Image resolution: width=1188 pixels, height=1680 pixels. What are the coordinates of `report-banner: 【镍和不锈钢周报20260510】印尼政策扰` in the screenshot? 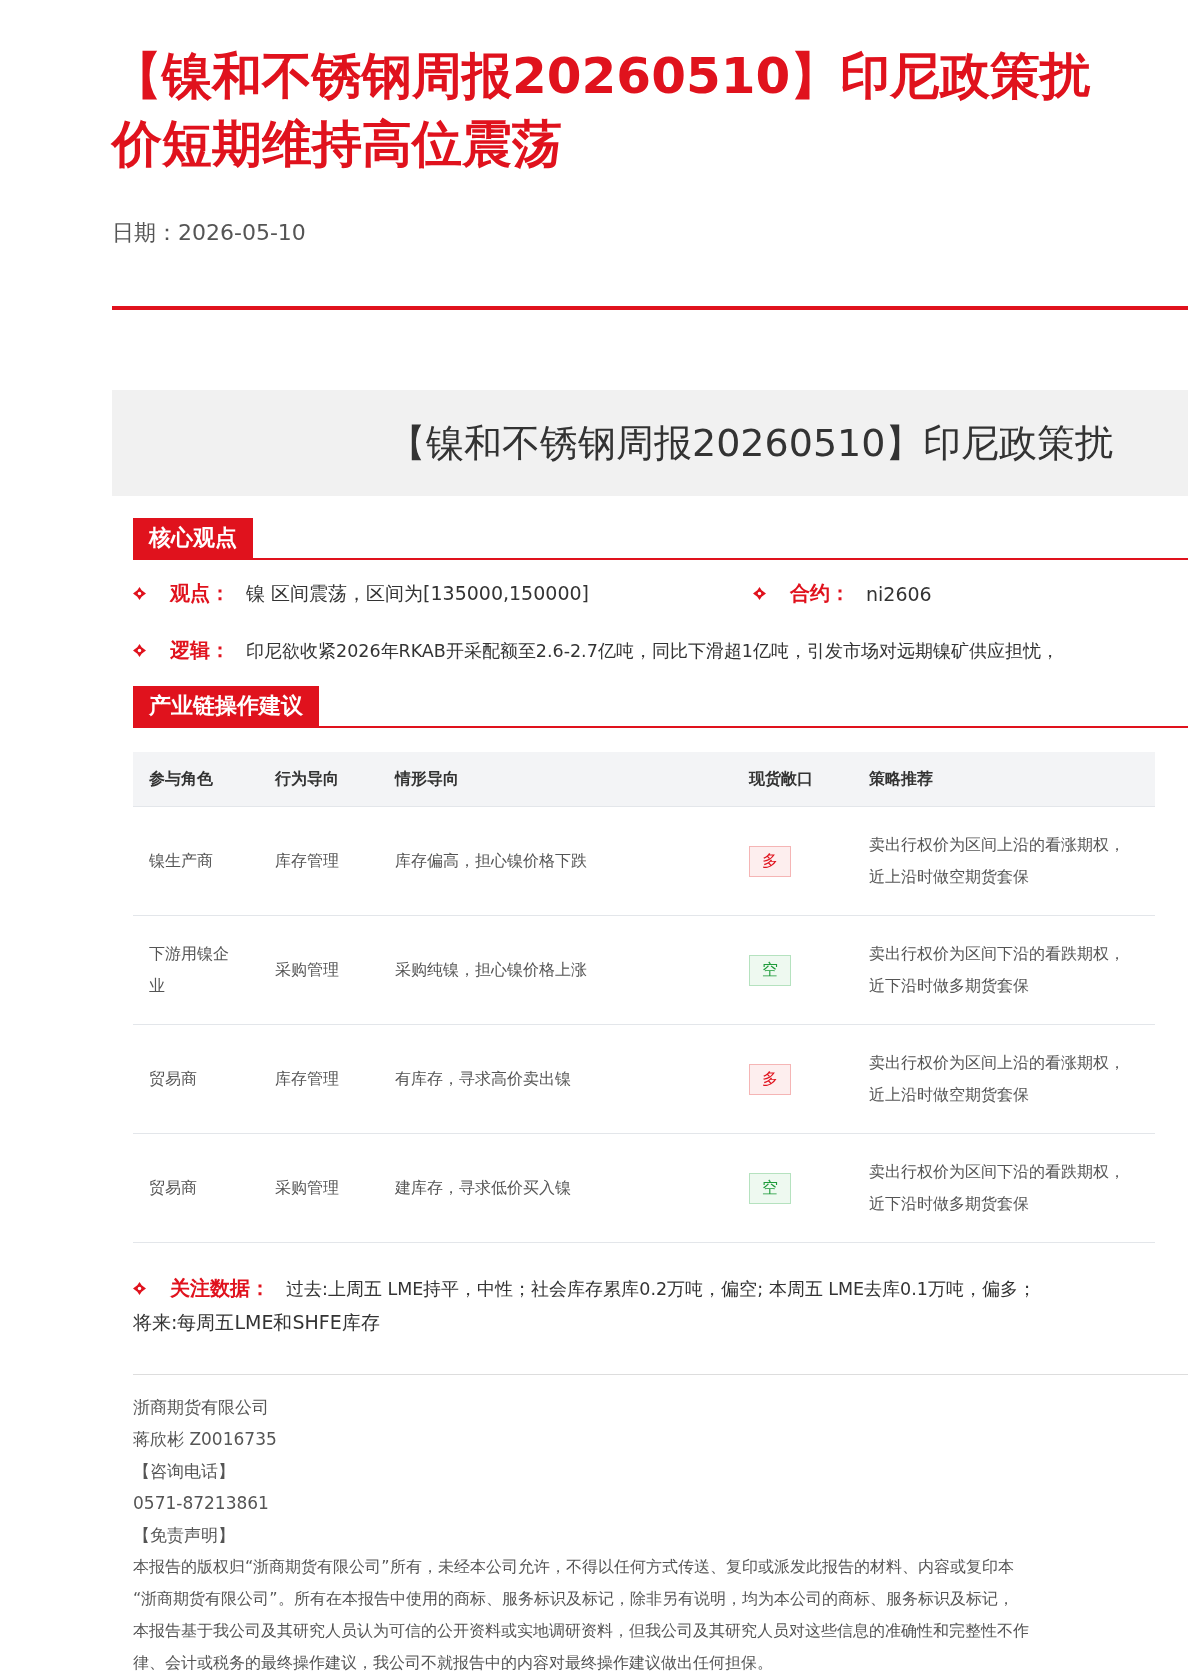 It's located at (650, 443).